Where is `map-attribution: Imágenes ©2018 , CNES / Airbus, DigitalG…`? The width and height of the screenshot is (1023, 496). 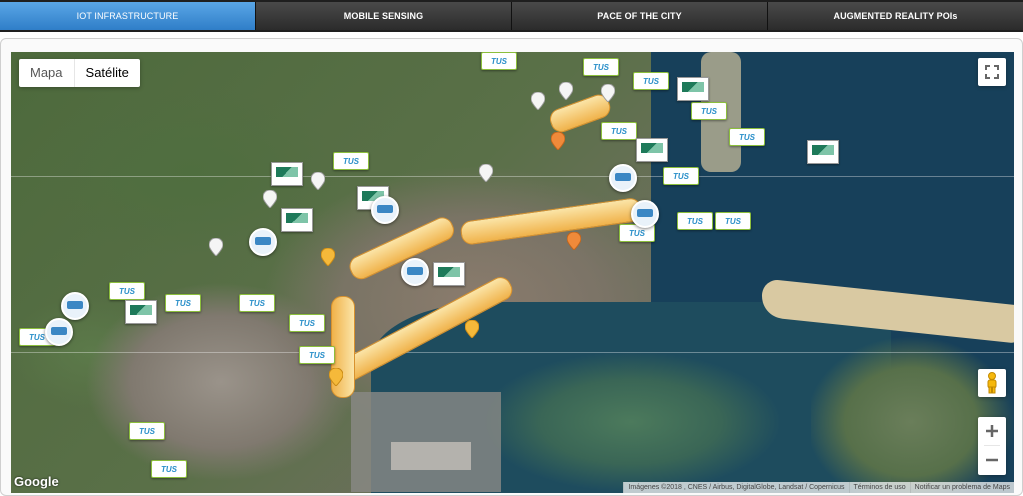
map-attribution: Imágenes ©2018 , CNES / Airbus, DigitalG… is located at coordinates (818, 487).